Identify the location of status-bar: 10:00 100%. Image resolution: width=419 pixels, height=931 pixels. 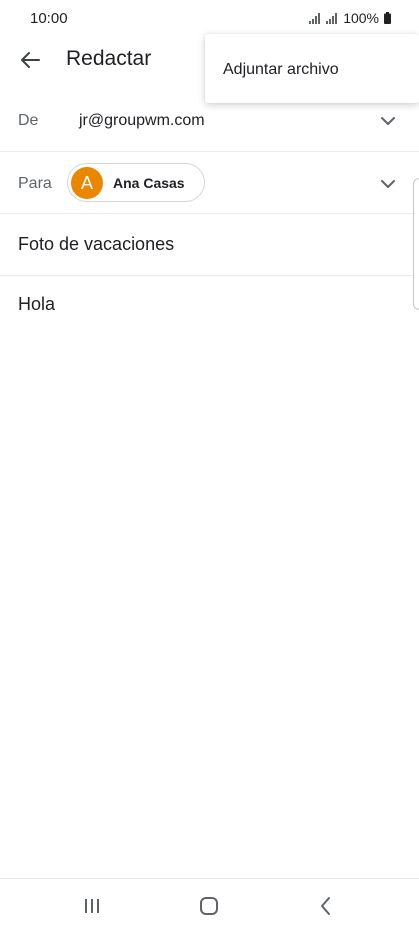
(209, 18).